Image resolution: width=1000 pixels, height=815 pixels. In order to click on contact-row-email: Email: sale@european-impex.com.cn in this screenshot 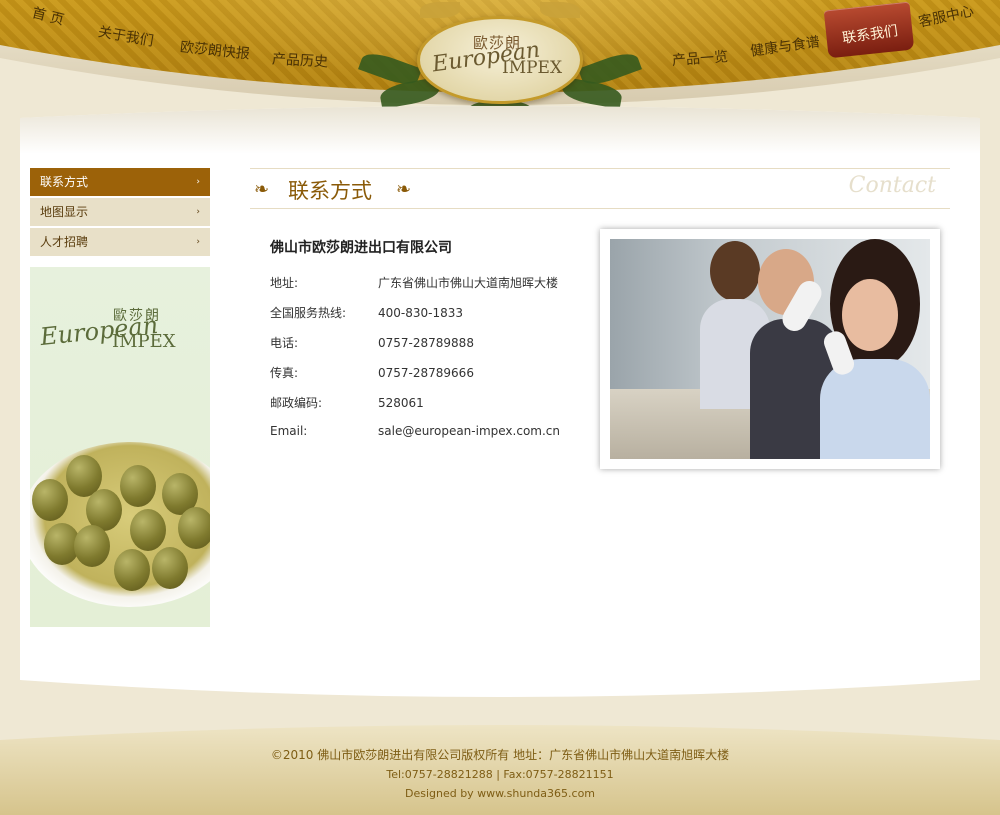, I will do `click(415, 431)`.